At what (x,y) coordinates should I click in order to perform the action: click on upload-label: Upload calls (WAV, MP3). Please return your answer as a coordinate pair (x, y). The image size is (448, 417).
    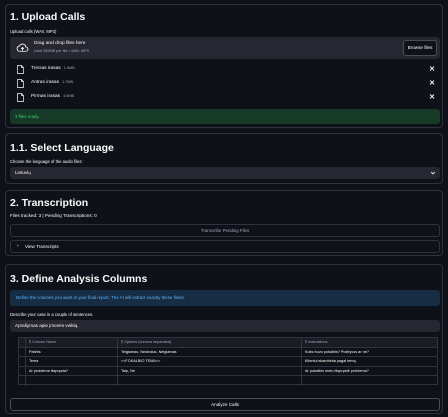
    Looking at the image, I should click on (33, 31).